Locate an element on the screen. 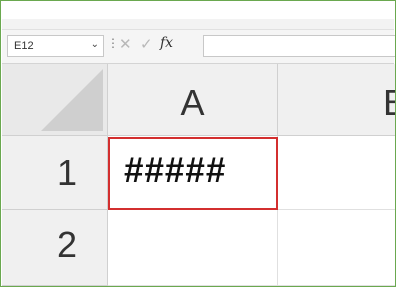  column-header-b: B is located at coordinates (336, 100).